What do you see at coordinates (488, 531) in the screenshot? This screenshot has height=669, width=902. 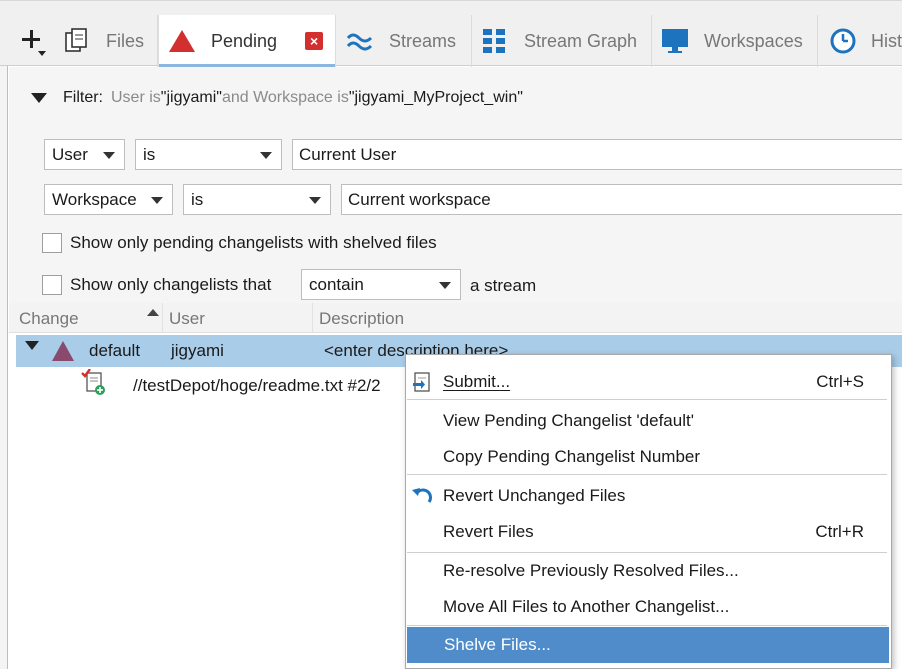 I see `menu-item-label: Revert Files` at bounding box center [488, 531].